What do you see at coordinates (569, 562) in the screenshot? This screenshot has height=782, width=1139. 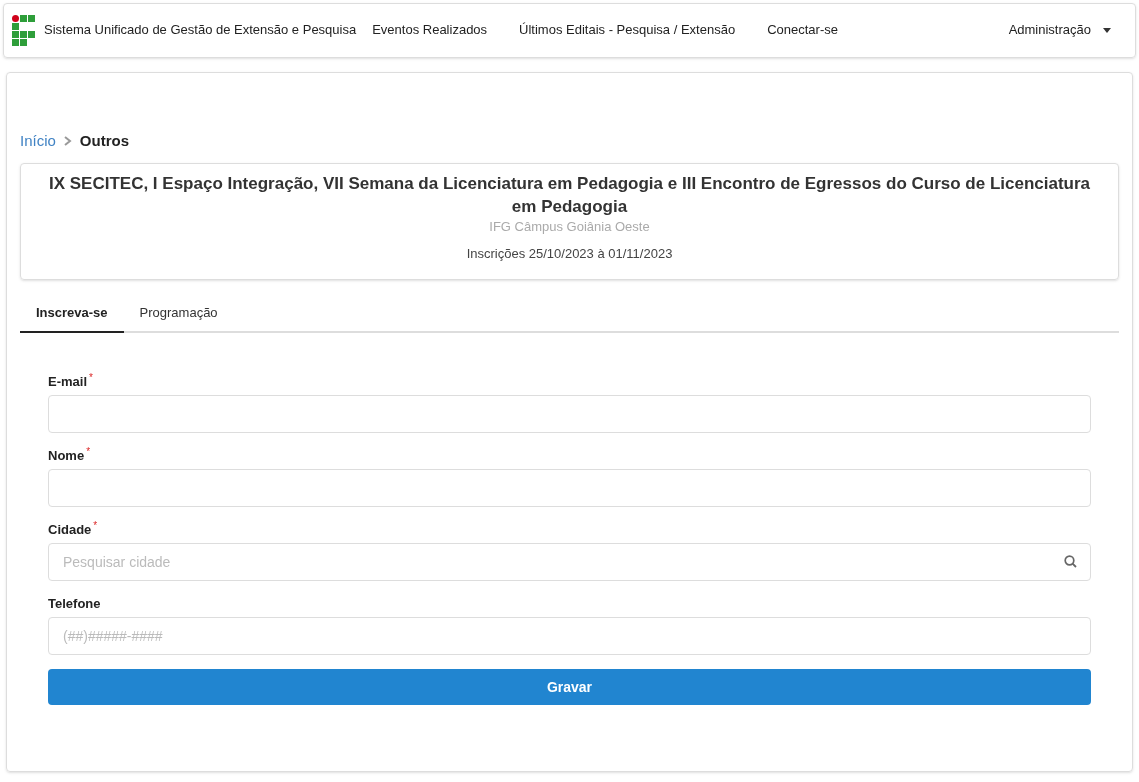 I see `search-field: Pesquisar cidade` at bounding box center [569, 562].